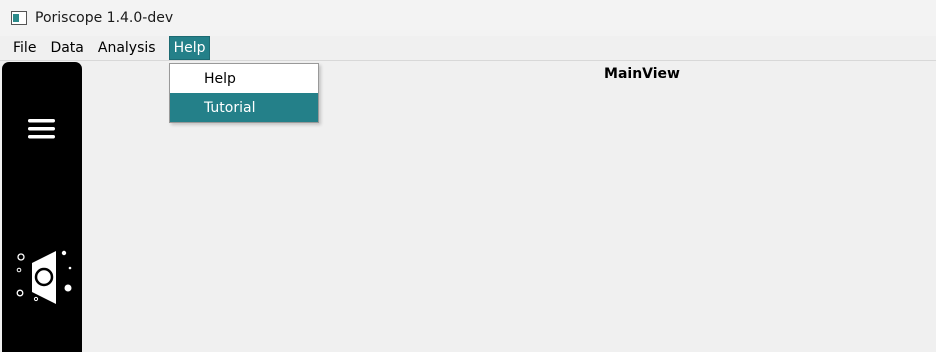 Image resolution: width=936 pixels, height=352 pixels. Describe the element at coordinates (189, 48) in the screenshot. I see `menu-help: Help` at that location.